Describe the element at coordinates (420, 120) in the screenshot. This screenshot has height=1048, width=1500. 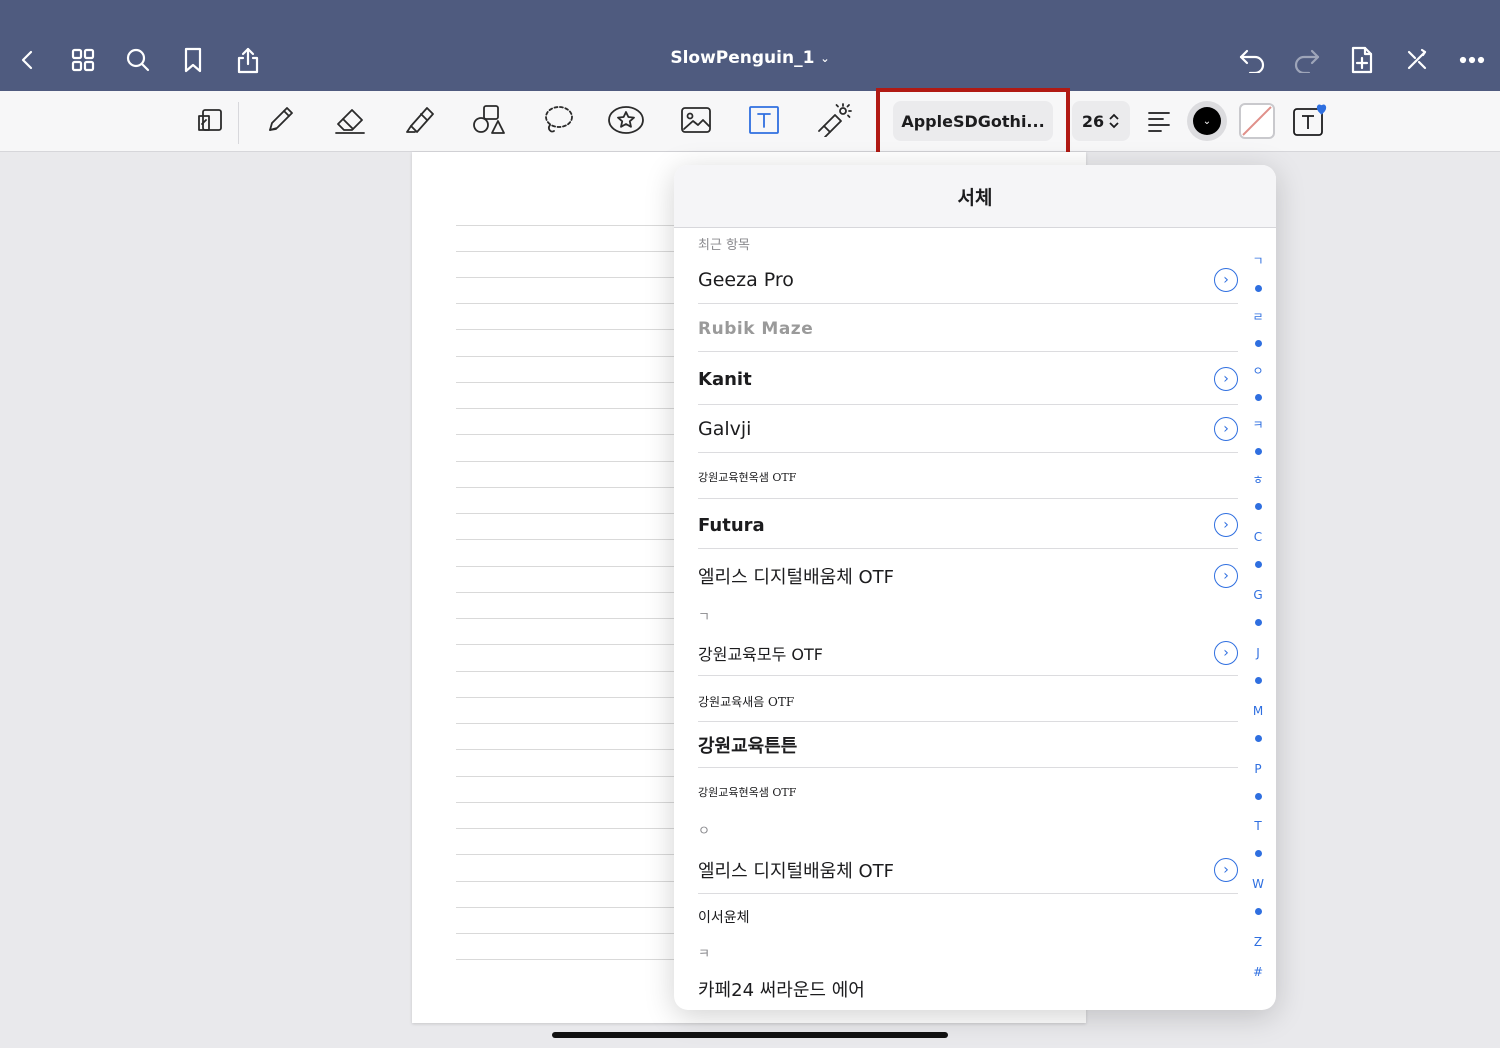
I see `highlighter-icon` at that location.